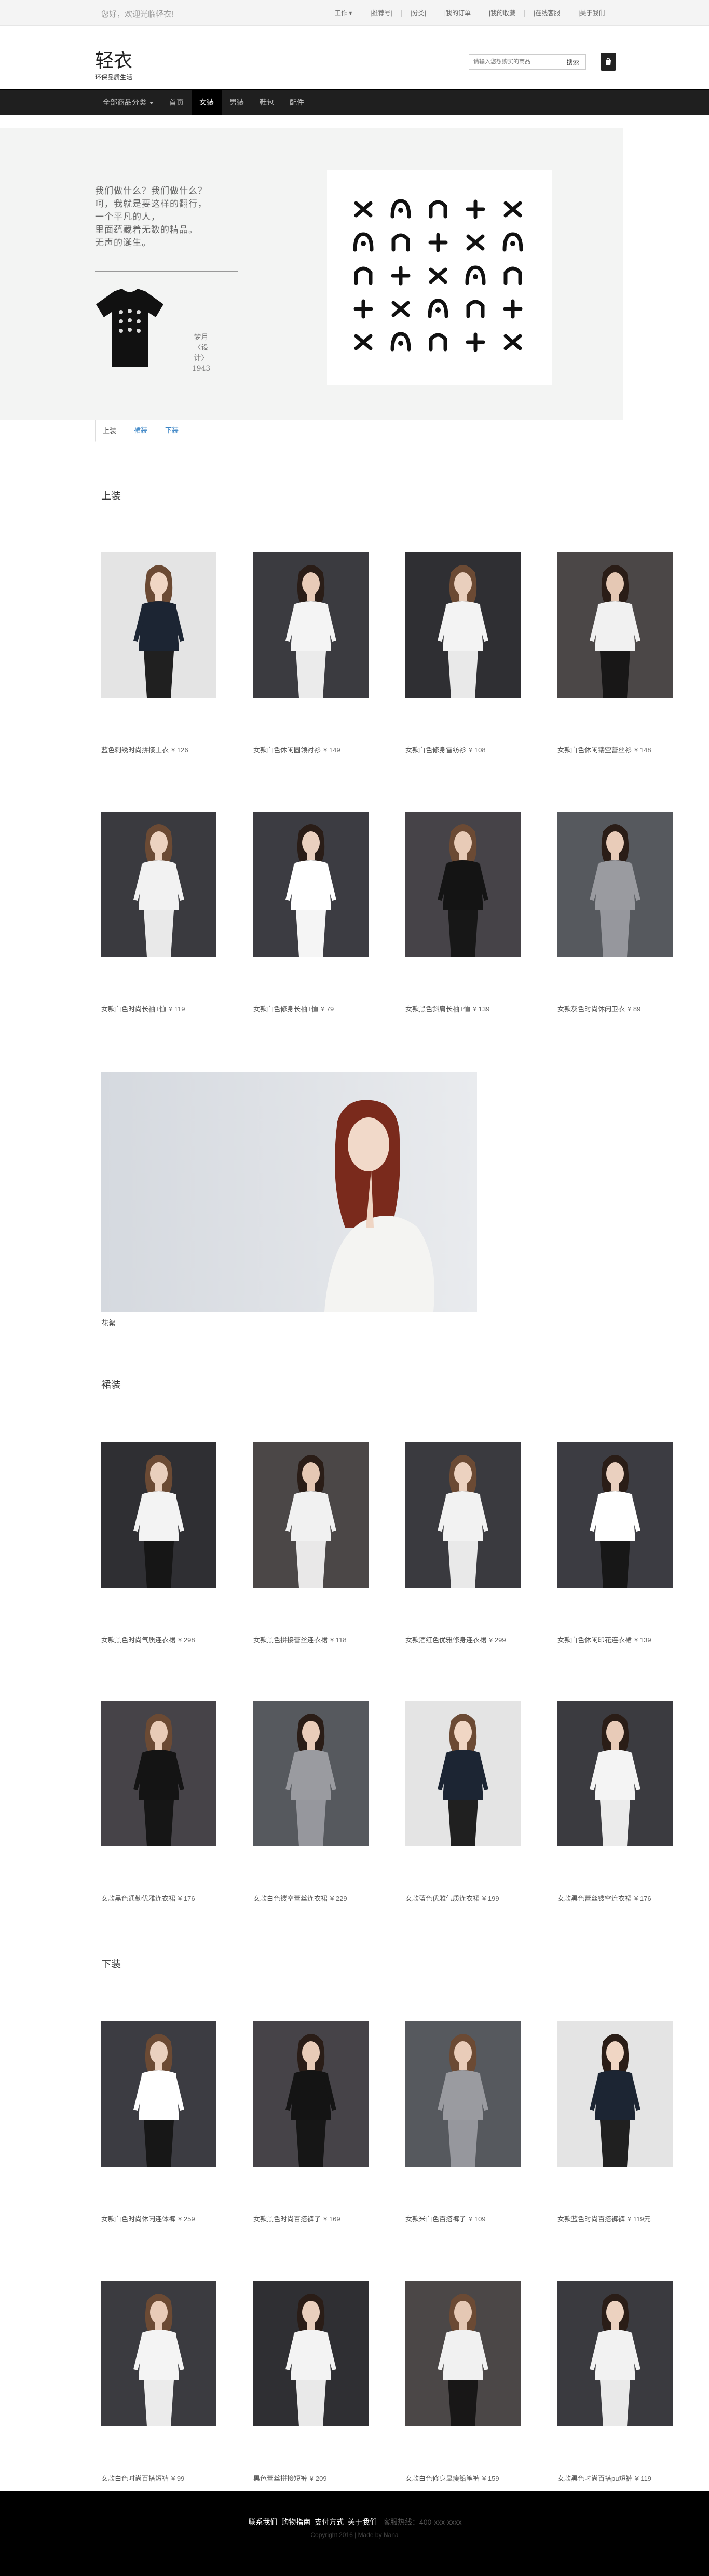 The image size is (709, 2576). Describe the element at coordinates (179, 1898) in the screenshot. I see `product-label: 女款黑色通勤优雅连衣裙 ¥ 176` at that location.